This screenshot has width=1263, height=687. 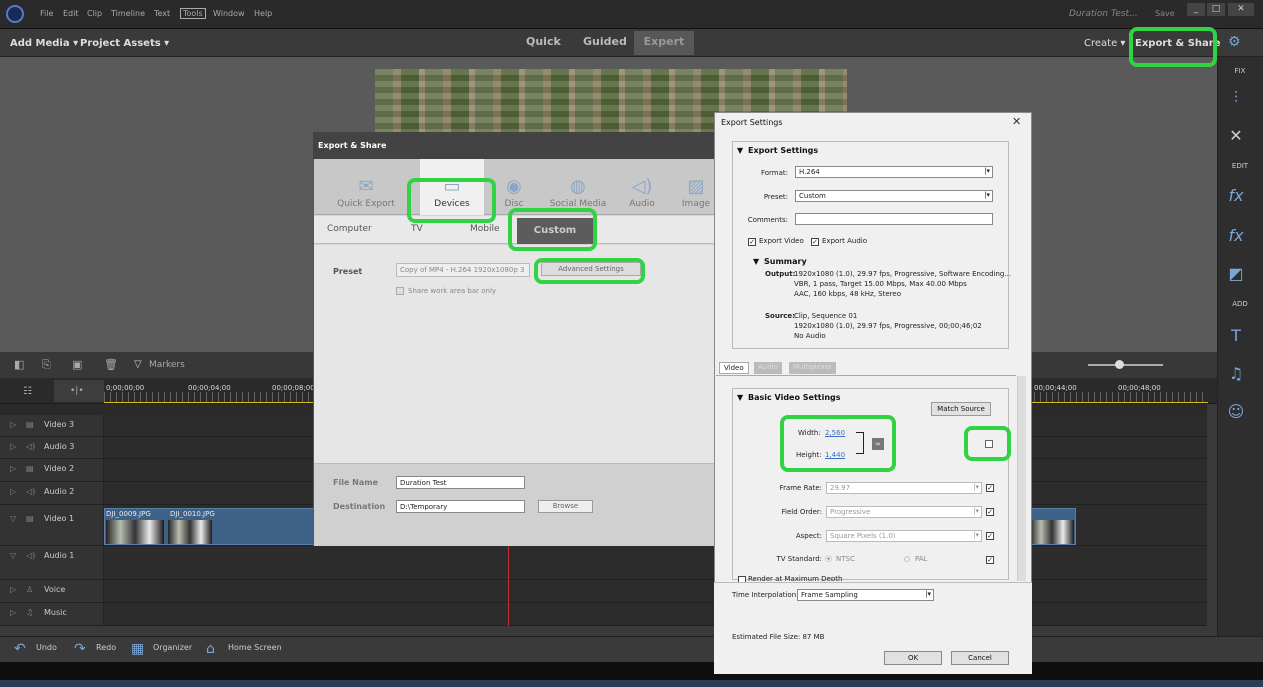 I want to click on zoom-slider-thumb, so click(x=1119, y=364).